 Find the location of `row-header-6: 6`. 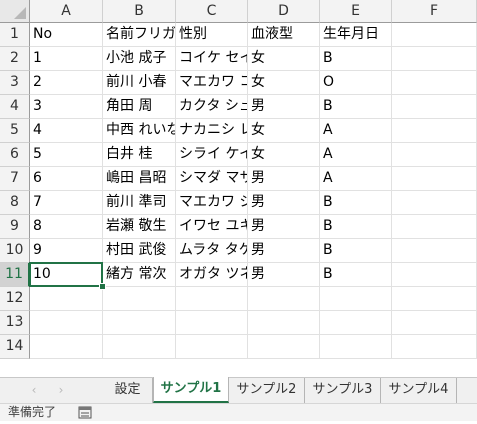

row-header-6: 6 is located at coordinates (15, 155).